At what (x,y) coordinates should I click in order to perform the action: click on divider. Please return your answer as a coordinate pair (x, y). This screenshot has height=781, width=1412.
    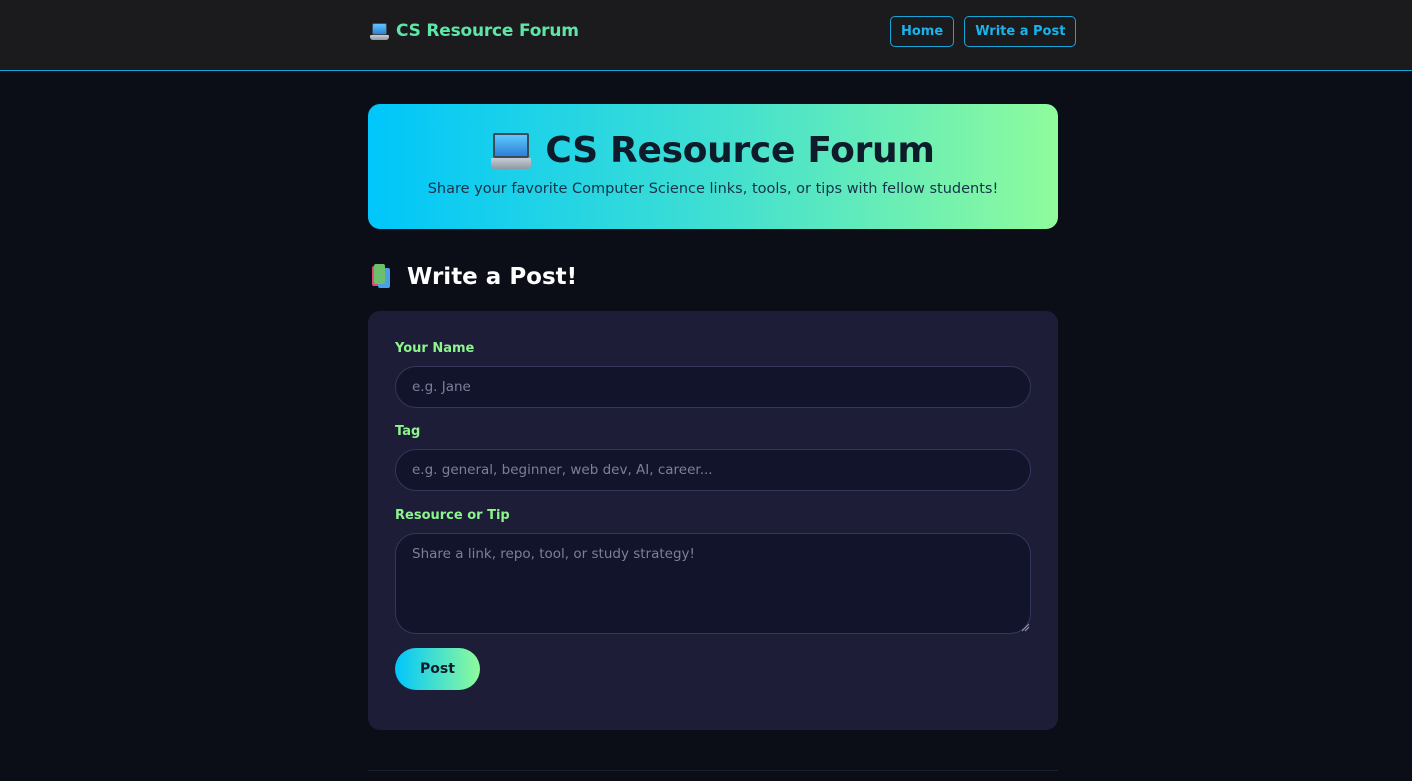
    Looking at the image, I should click on (713, 770).